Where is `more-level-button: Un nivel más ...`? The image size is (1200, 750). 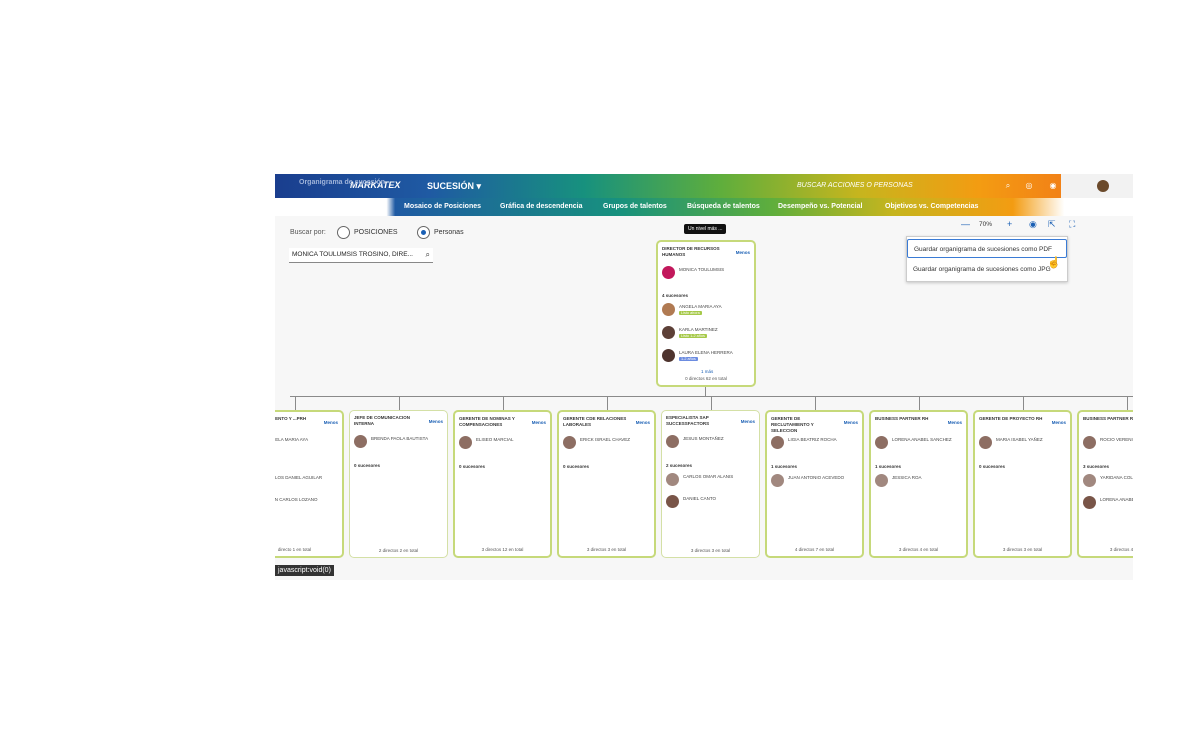
more-level-button: Un nivel más ... is located at coordinates (705, 229).